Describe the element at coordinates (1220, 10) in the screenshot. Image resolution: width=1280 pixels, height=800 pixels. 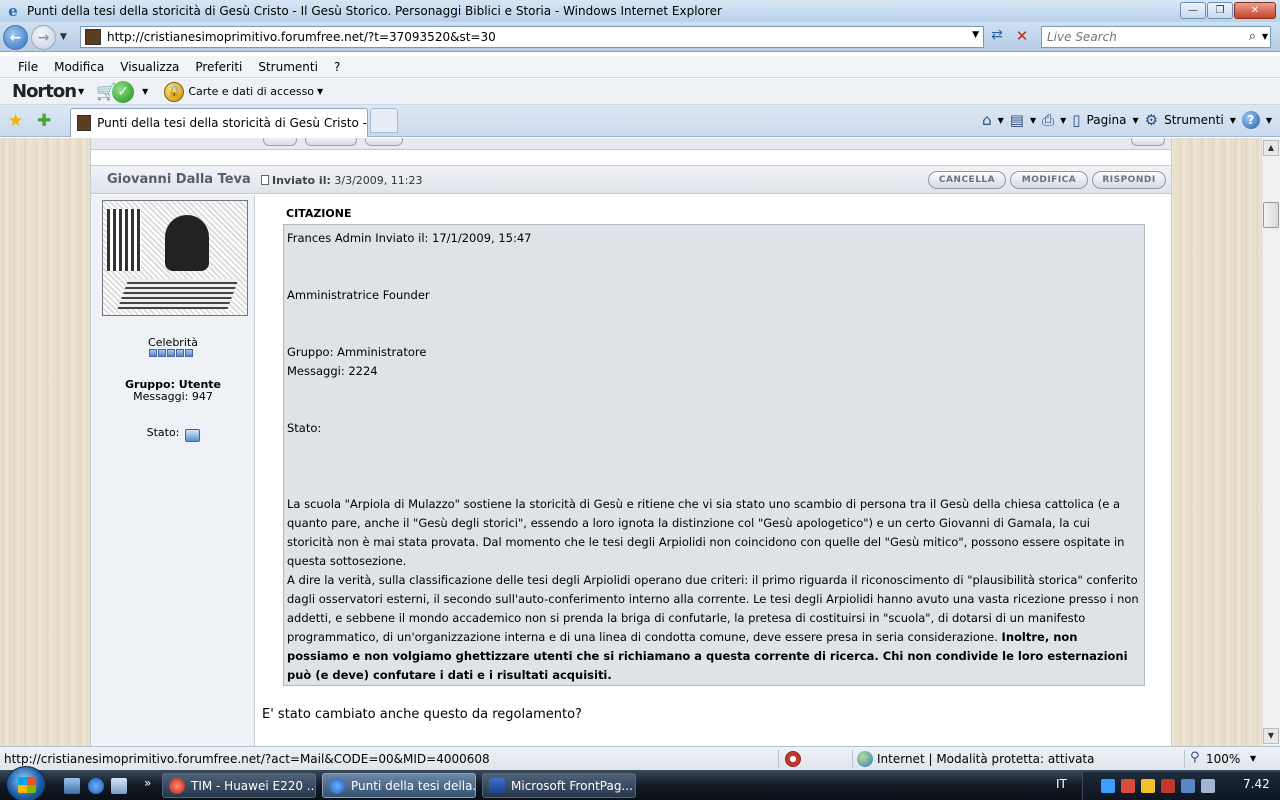
I see `restore-button: ❐` at that location.